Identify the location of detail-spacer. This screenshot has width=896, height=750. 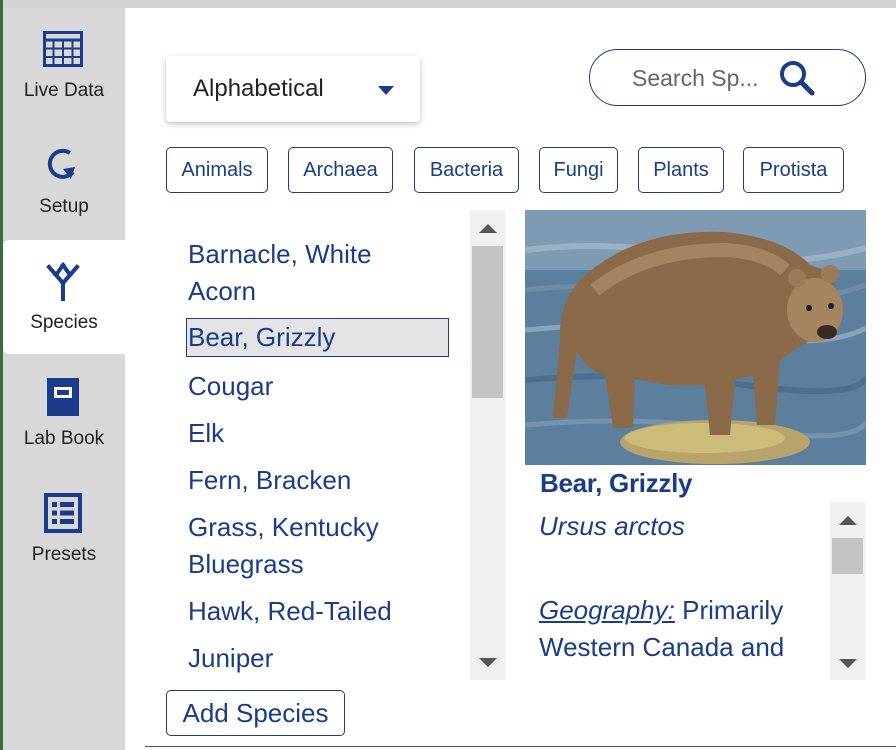
(685, 568).